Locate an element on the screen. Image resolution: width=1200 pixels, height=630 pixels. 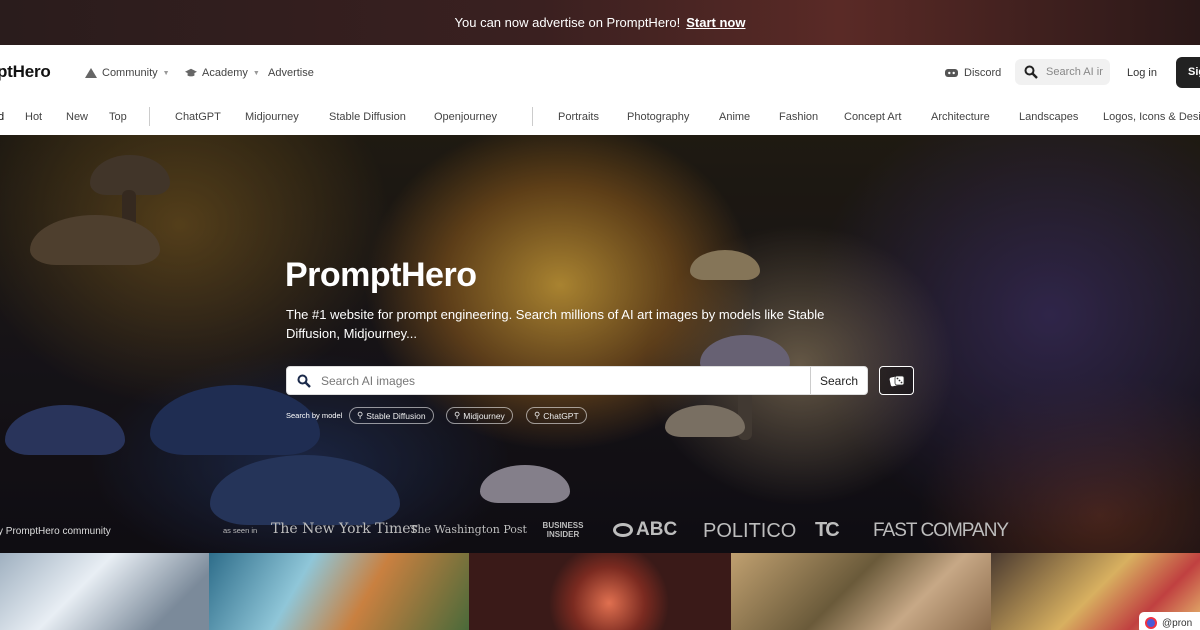
tab-architecture: Architecture is located at coordinates (960, 117).